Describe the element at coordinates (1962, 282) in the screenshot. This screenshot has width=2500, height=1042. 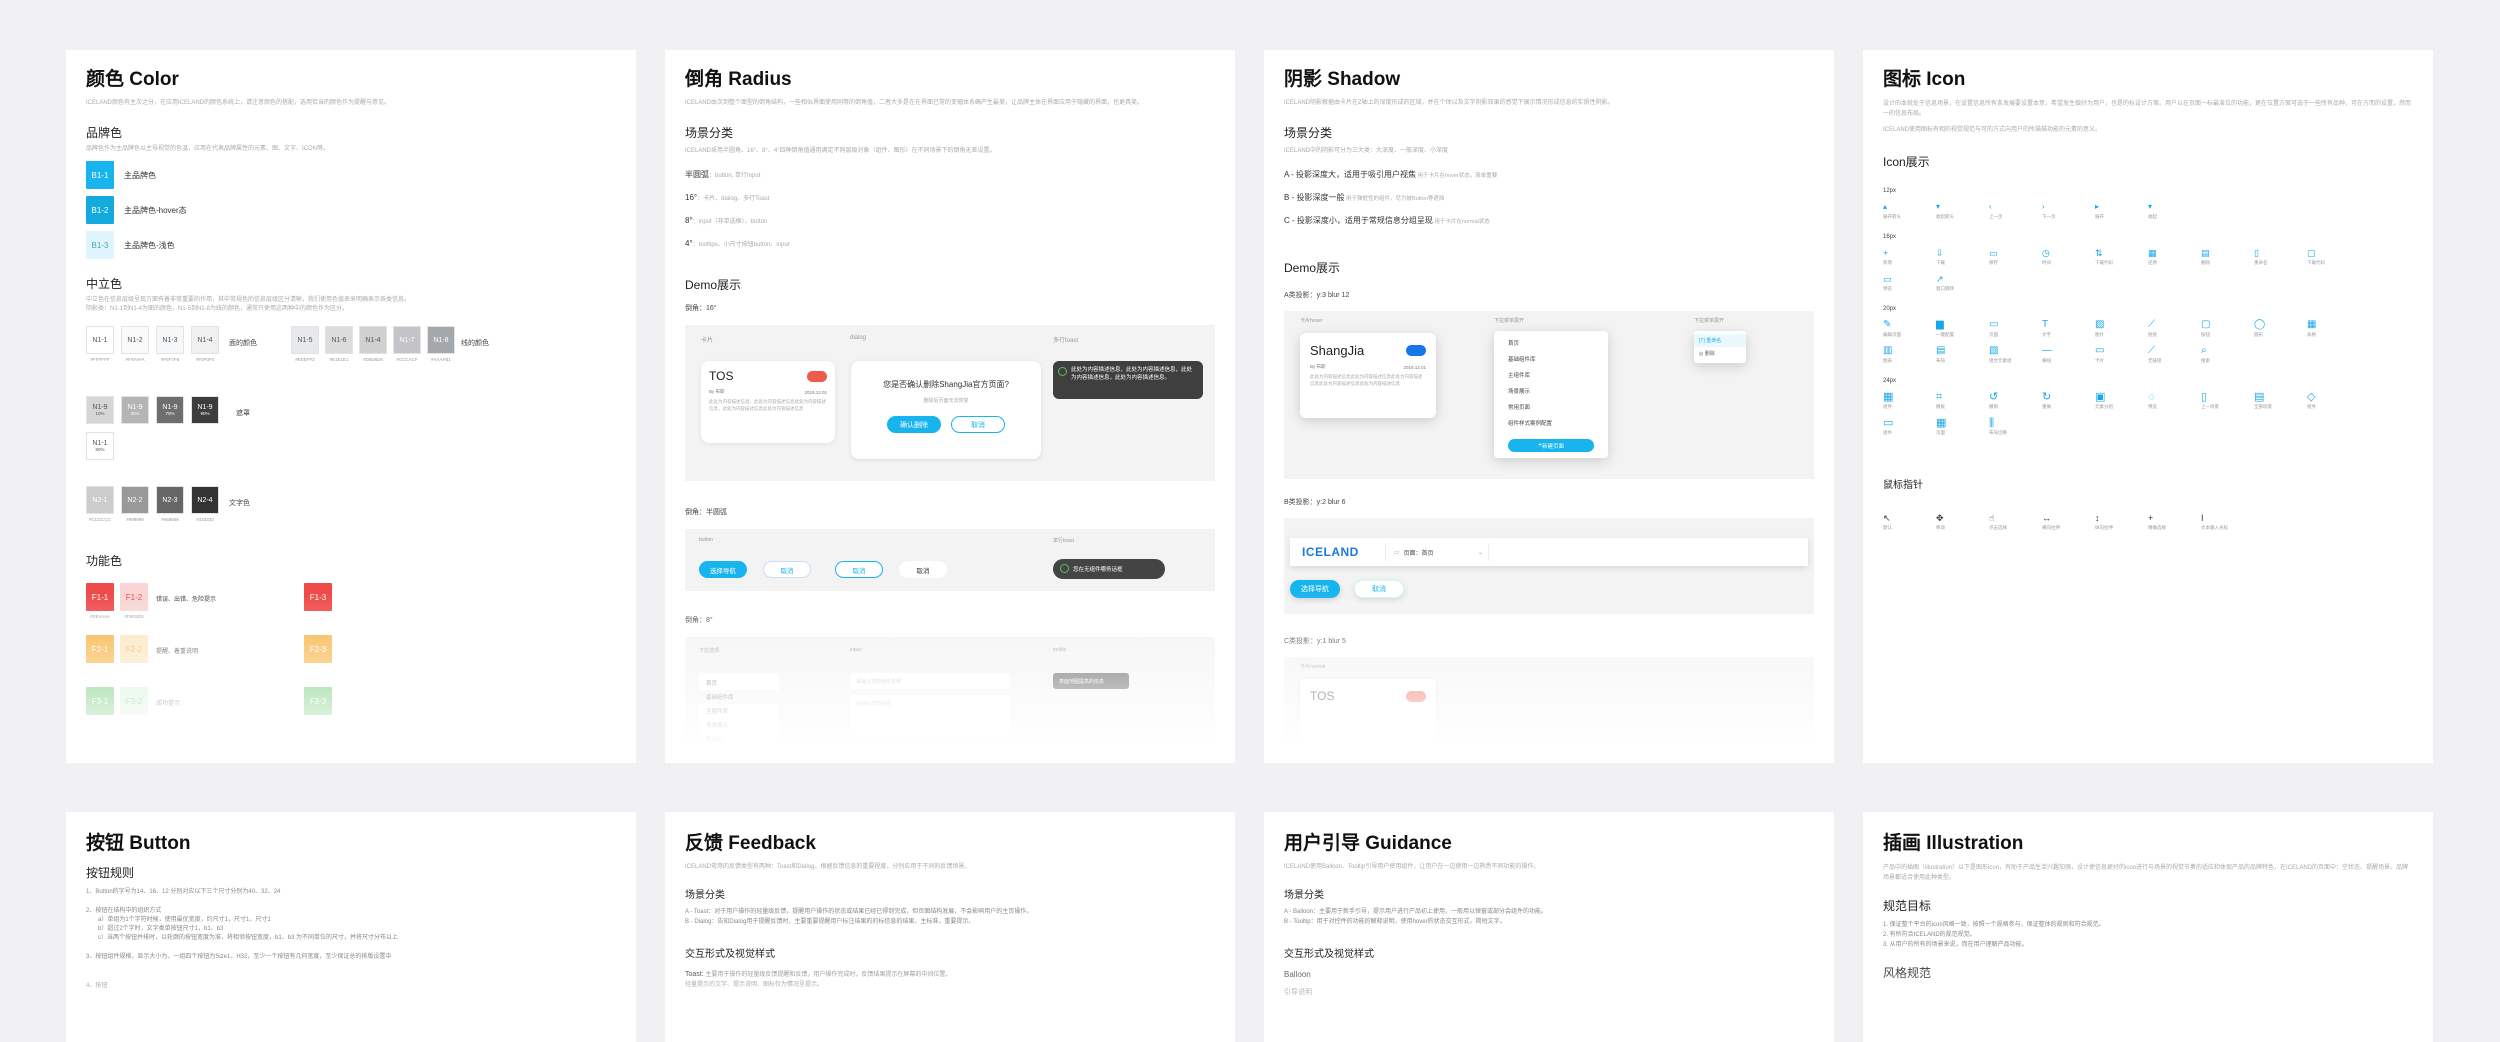
I see `icon-item: ↗ 窗口跳转` at that location.